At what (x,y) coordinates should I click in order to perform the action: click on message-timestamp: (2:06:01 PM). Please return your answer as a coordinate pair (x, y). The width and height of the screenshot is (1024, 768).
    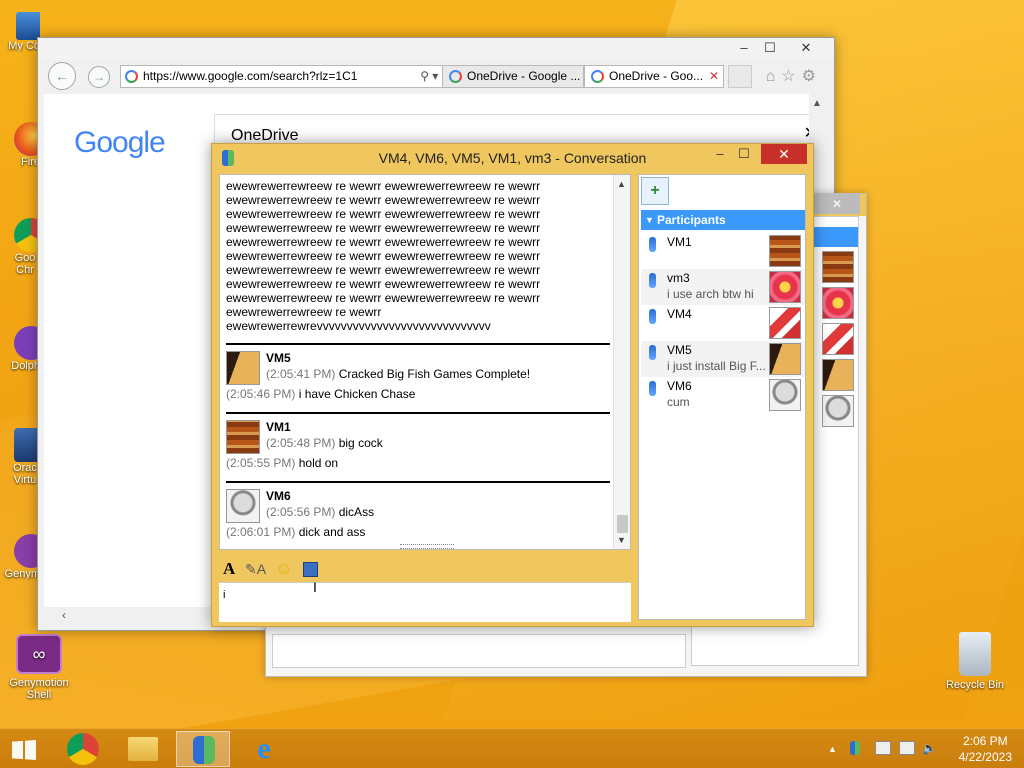
    Looking at the image, I should click on (261, 532).